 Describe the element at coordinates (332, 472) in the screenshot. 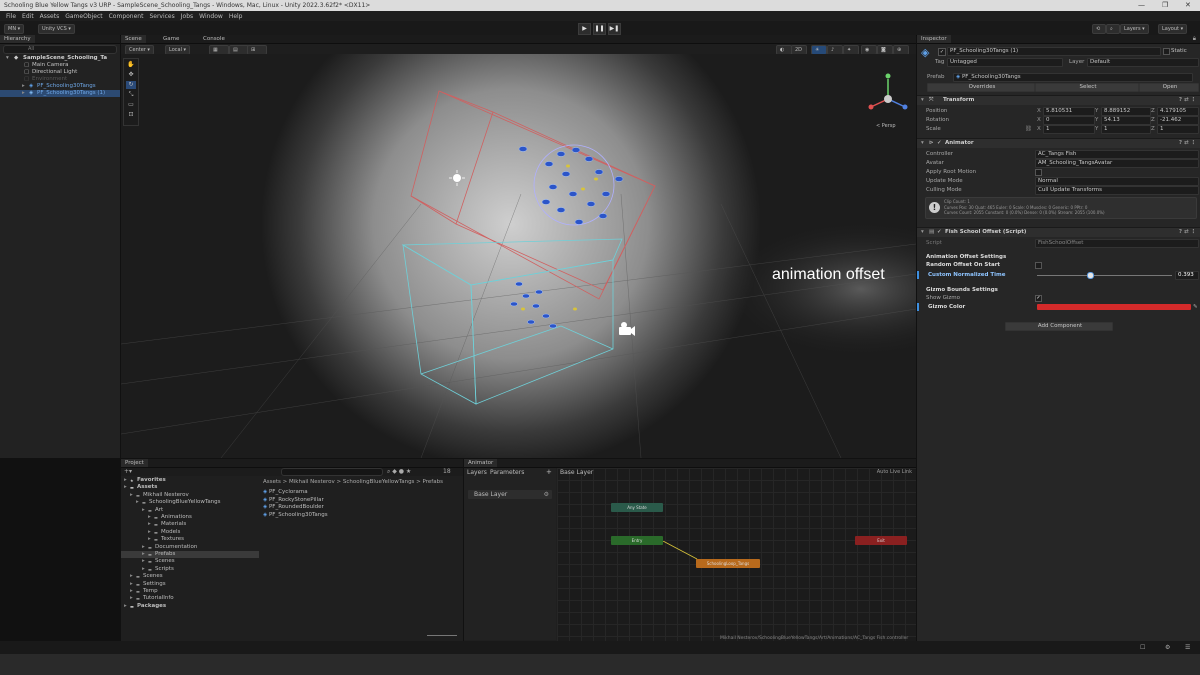

I see `project-search-input` at that location.